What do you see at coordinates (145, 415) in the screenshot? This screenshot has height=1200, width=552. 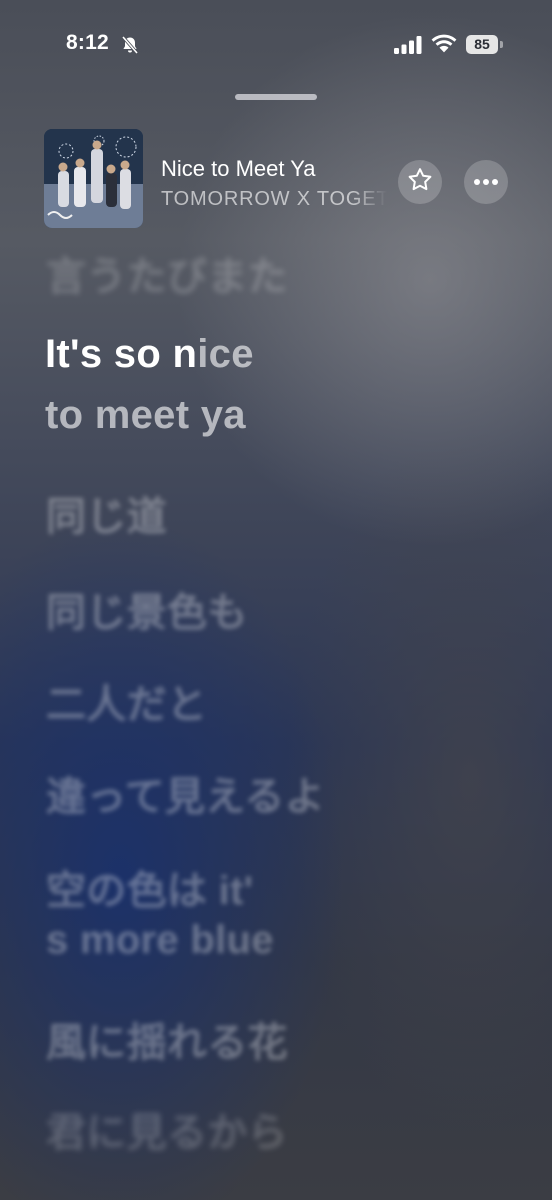 I see `lyric-line-active-continued: to meet ya` at bounding box center [145, 415].